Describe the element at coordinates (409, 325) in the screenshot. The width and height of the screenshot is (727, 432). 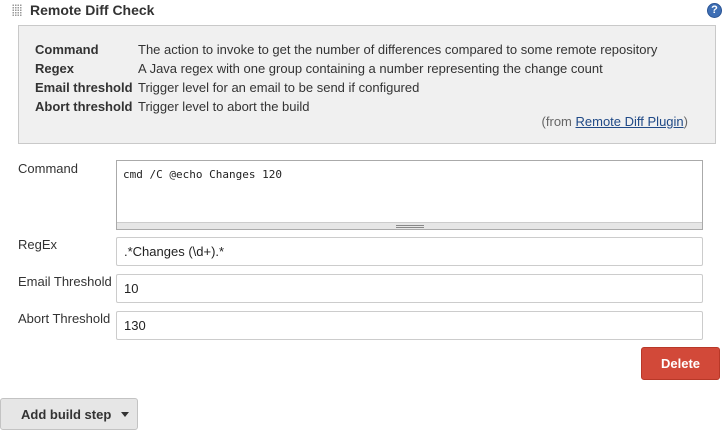
I see `abort-threshold-input` at that location.